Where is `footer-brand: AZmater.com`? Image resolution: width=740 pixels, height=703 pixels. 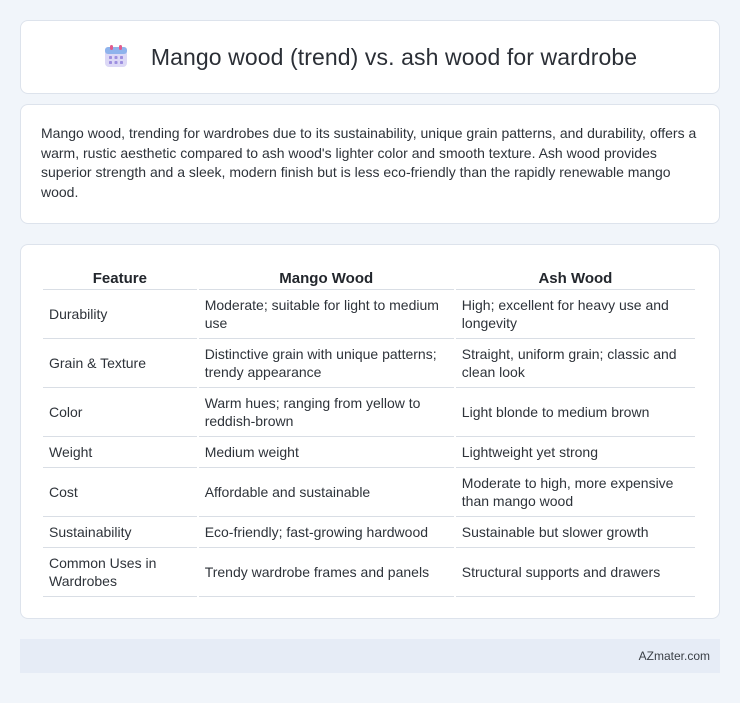
footer-brand: AZmater.com is located at coordinates (674, 656).